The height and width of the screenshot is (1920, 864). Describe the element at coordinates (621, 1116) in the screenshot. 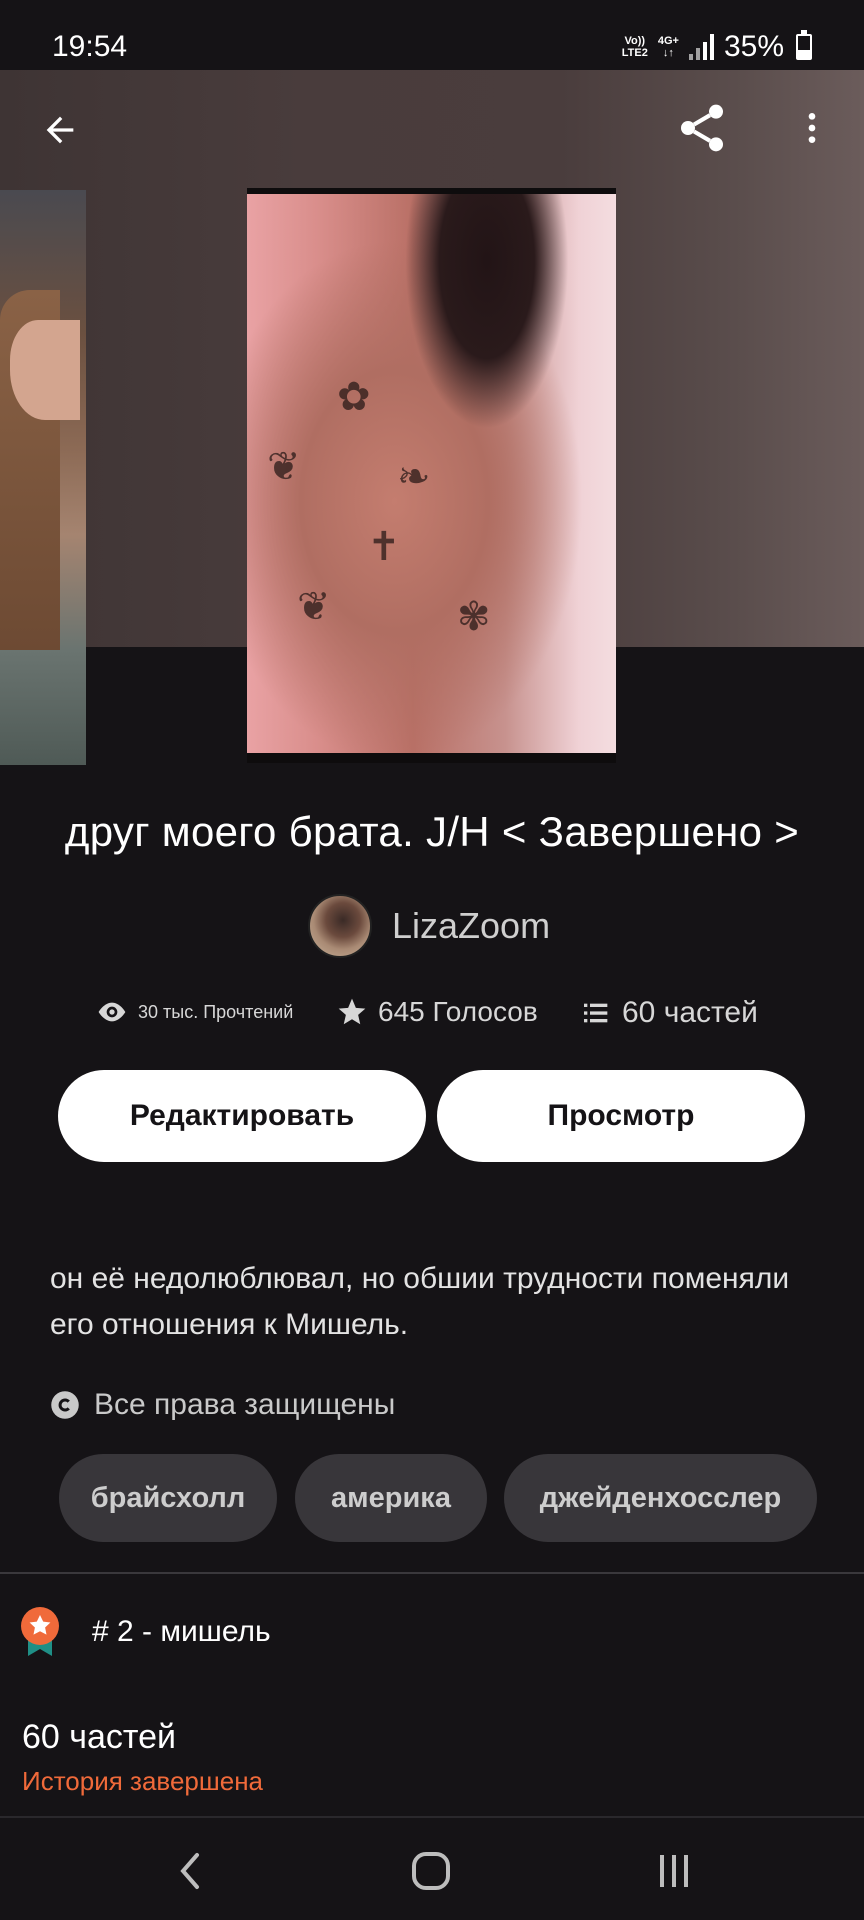

I see `preview-button: Просмотр` at that location.